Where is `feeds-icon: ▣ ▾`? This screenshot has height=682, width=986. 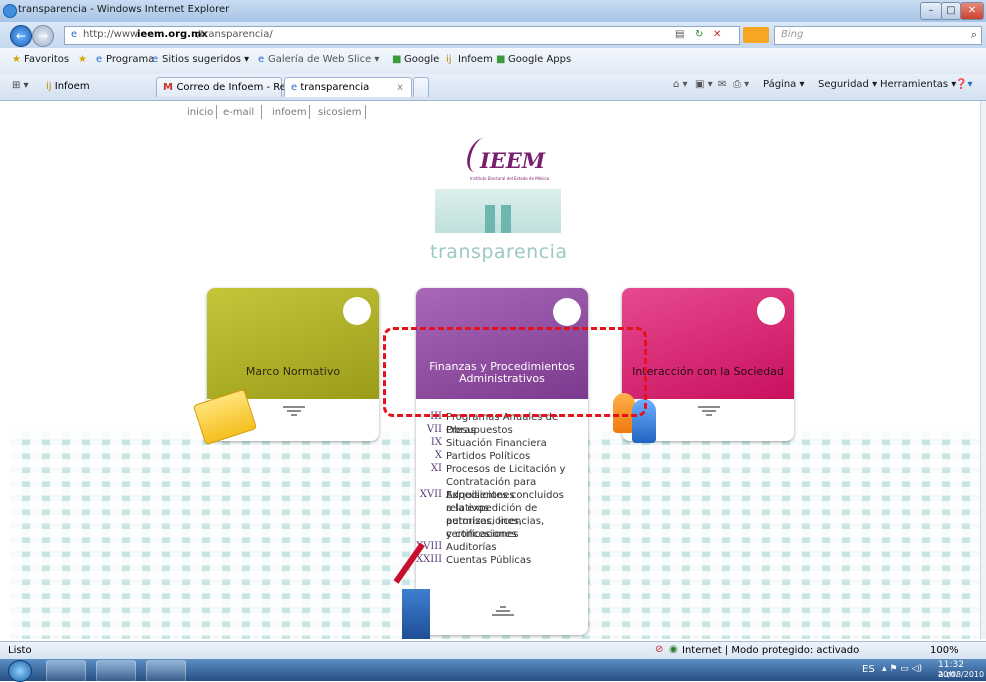
feeds-icon: ▣ ▾ is located at coordinates (704, 84).